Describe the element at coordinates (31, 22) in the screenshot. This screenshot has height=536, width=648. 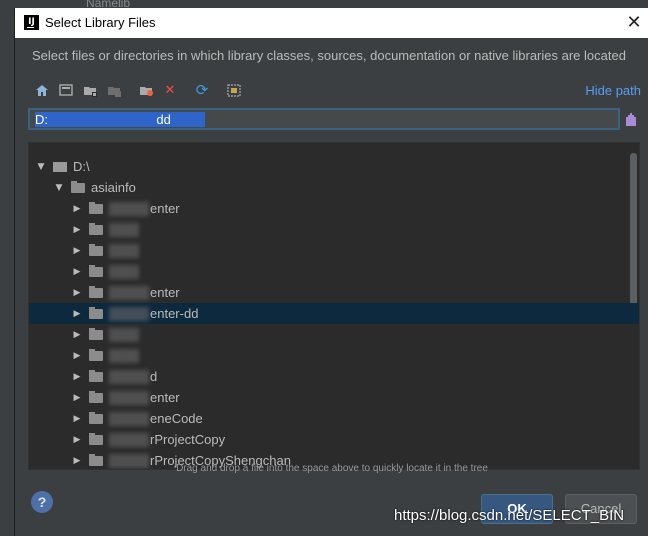
I see `intellij-app-icon: IJ` at that location.